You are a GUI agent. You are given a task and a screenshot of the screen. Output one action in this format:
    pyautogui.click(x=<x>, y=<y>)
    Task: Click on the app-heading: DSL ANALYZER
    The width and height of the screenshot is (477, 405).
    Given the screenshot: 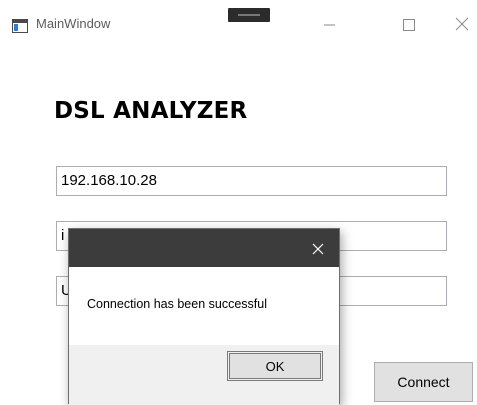 What is the action you would take?
    pyautogui.click(x=151, y=111)
    